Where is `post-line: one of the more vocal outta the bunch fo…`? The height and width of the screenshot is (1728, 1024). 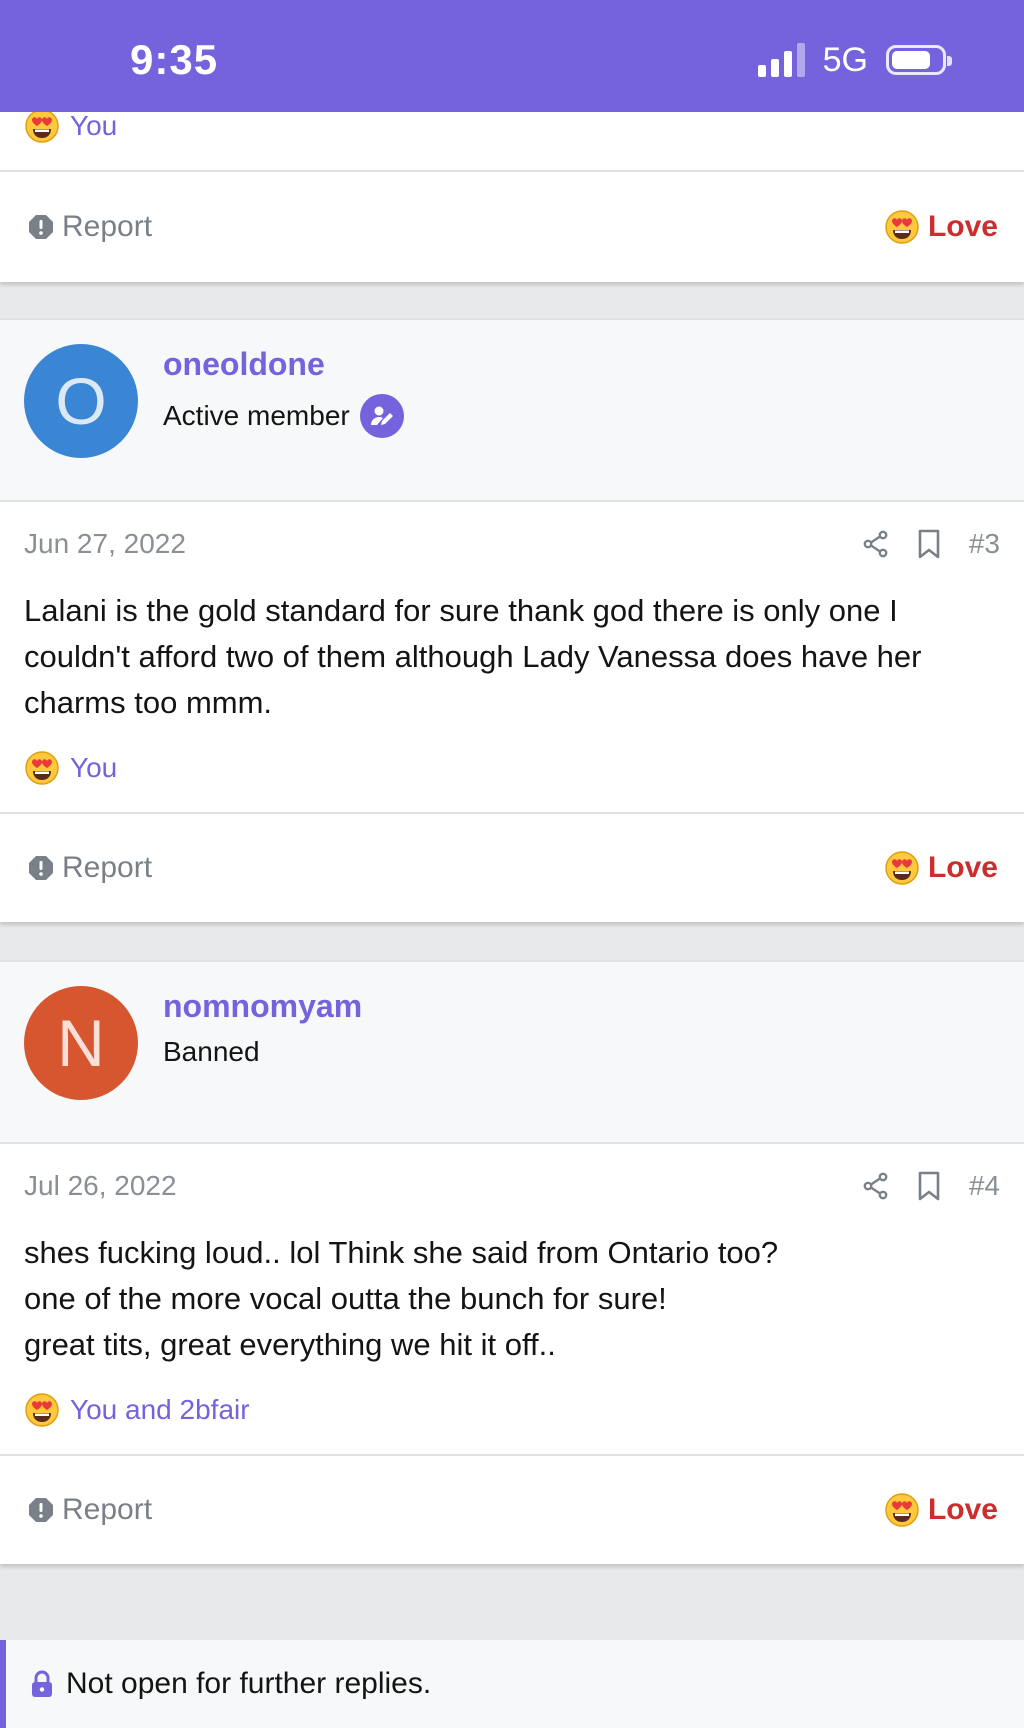 post-line: one of the more vocal outta the bunch fo… is located at coordinates (345, 1298).